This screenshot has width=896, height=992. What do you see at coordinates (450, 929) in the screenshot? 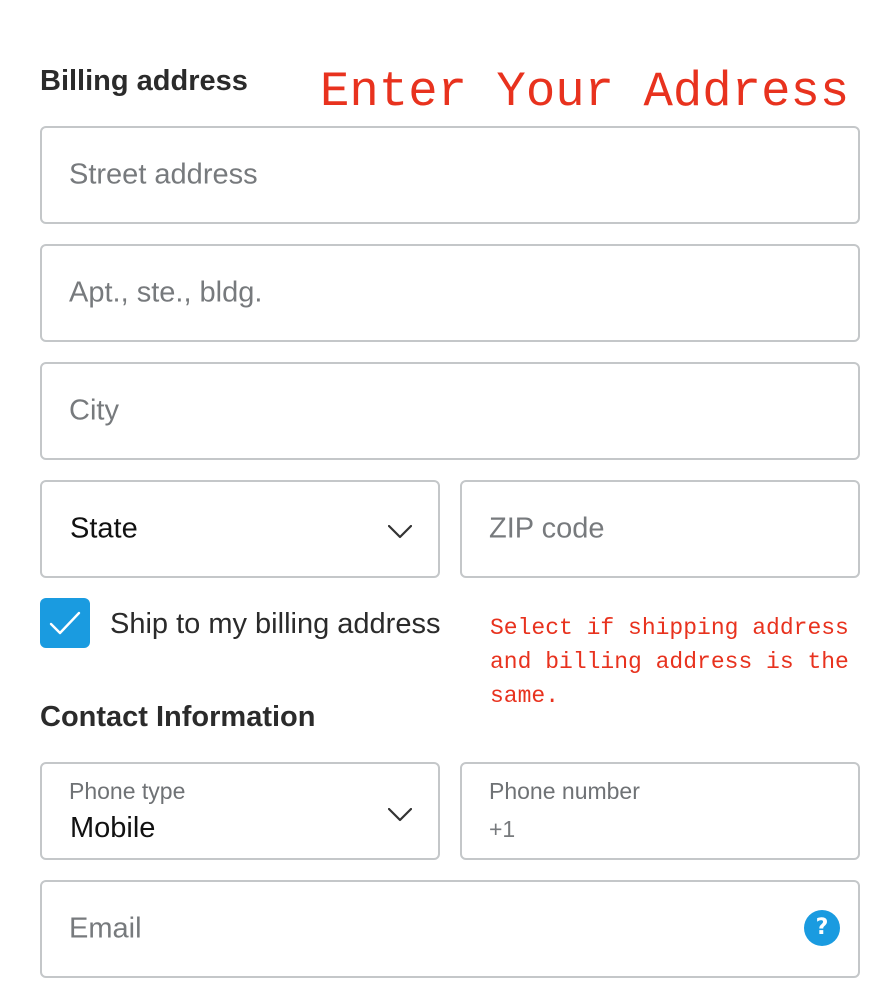
I see `email-field: Email ?` at bounding box center [450, 929].